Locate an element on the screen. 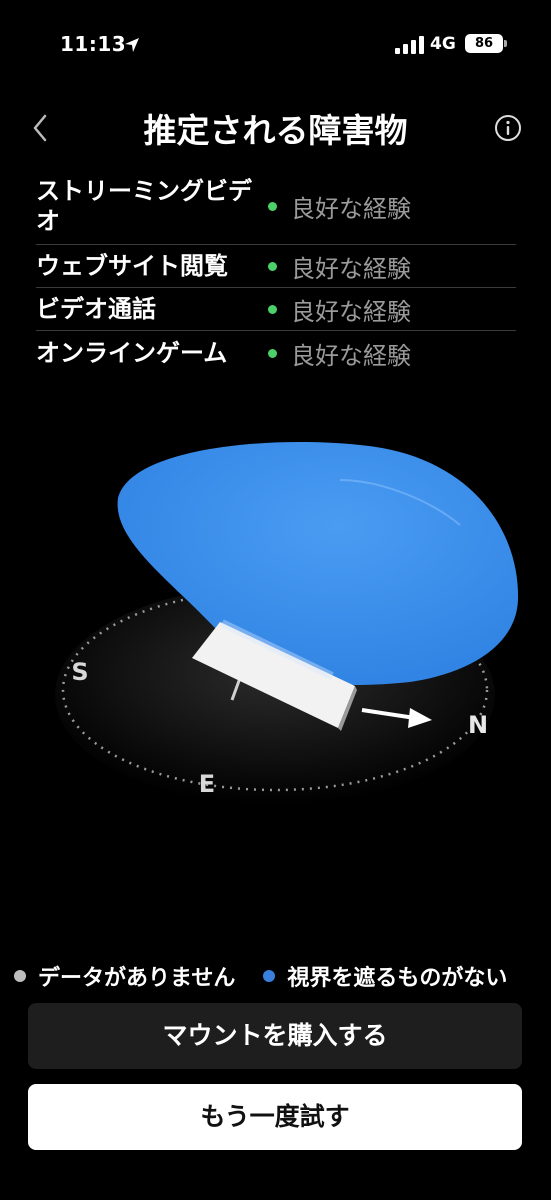 This screenshot has width=551, height=1200. experience-row: オンラインゲーム 良好な経験 is located at coordinates (276, 353).